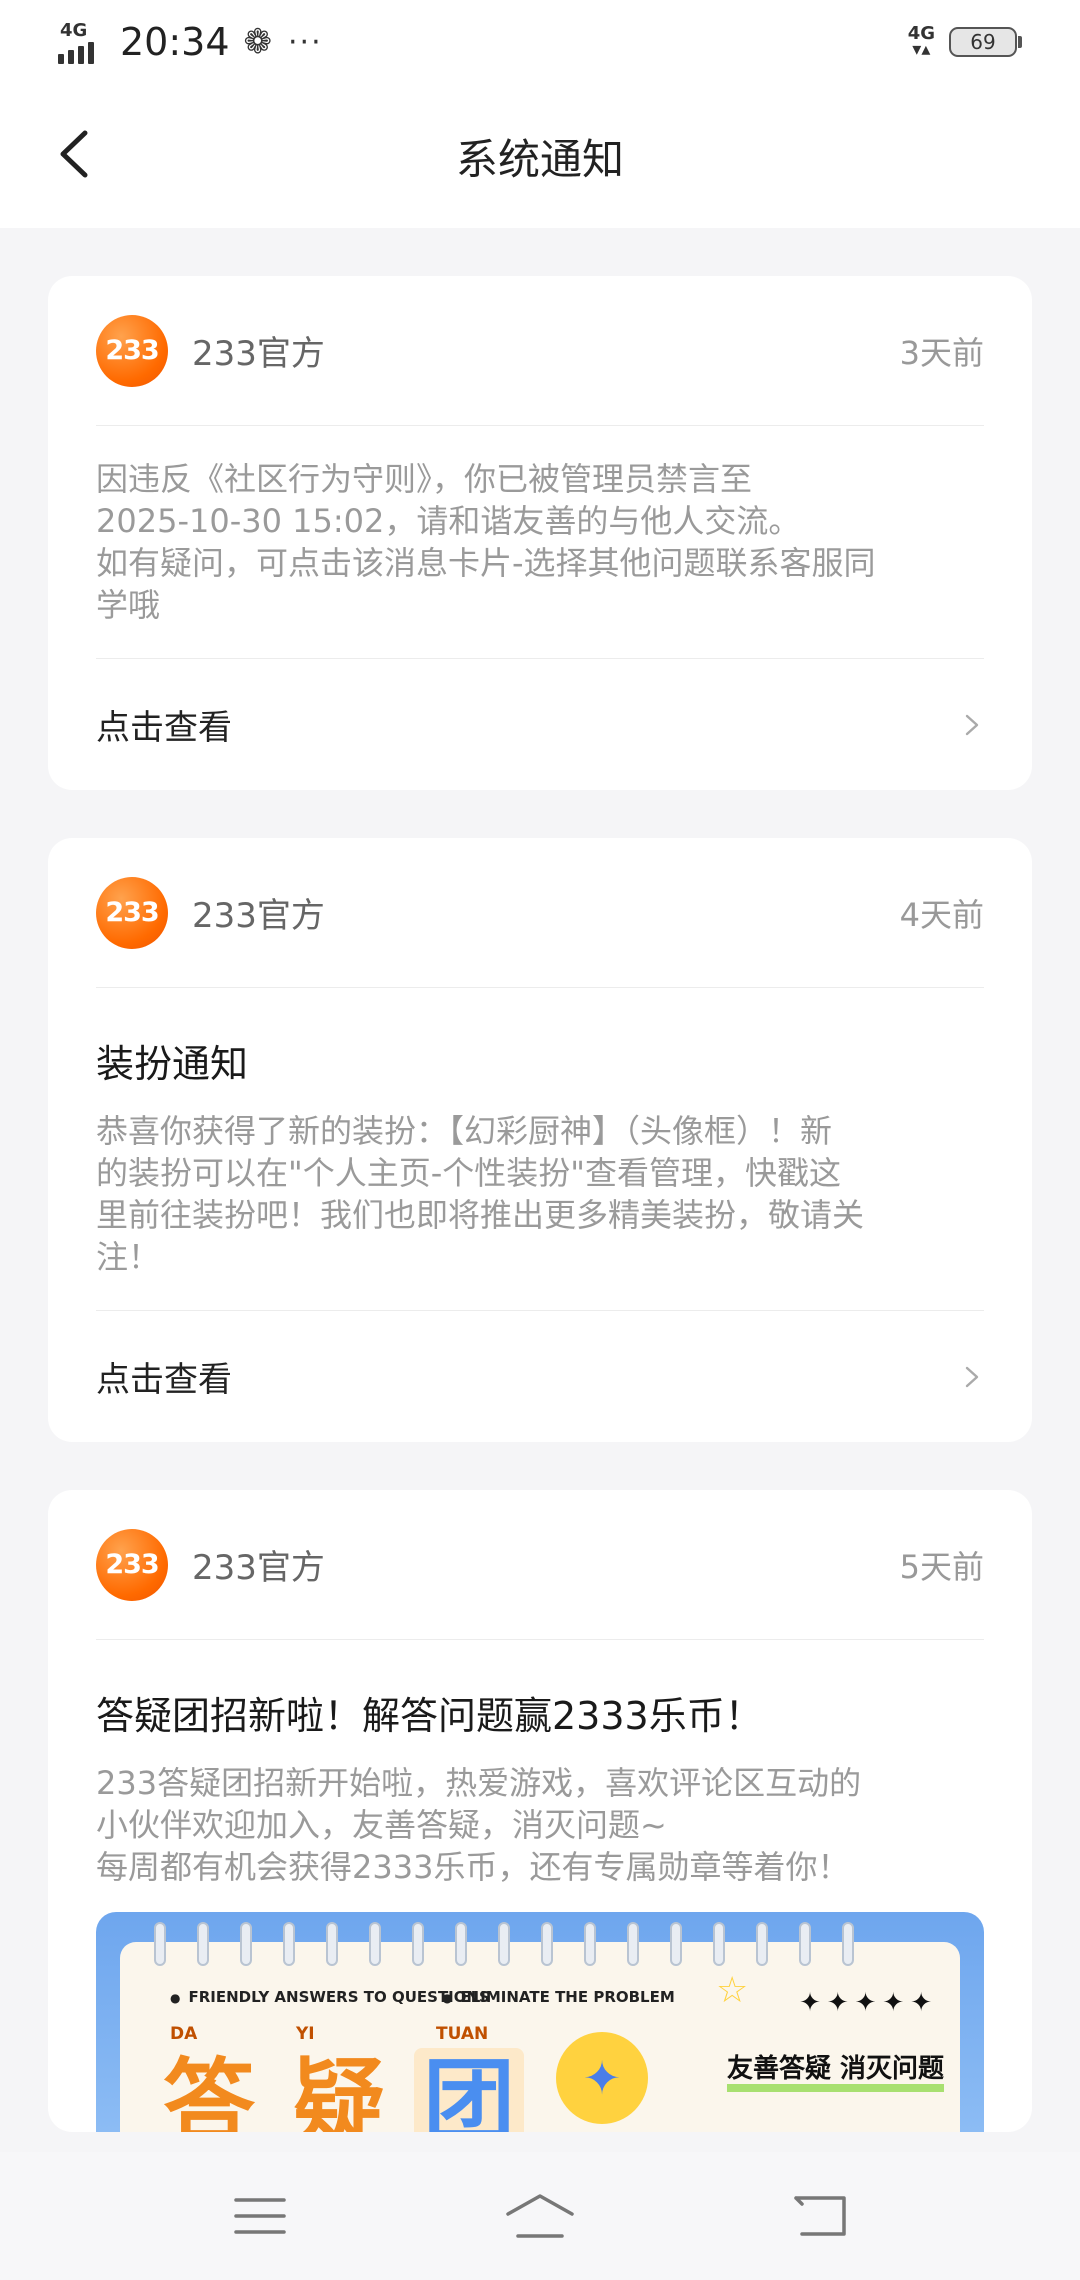  What do you see at coordinates (504, 1944) in the screenshot?
I see `calendar-rings` at bounding box center [504, 1944].